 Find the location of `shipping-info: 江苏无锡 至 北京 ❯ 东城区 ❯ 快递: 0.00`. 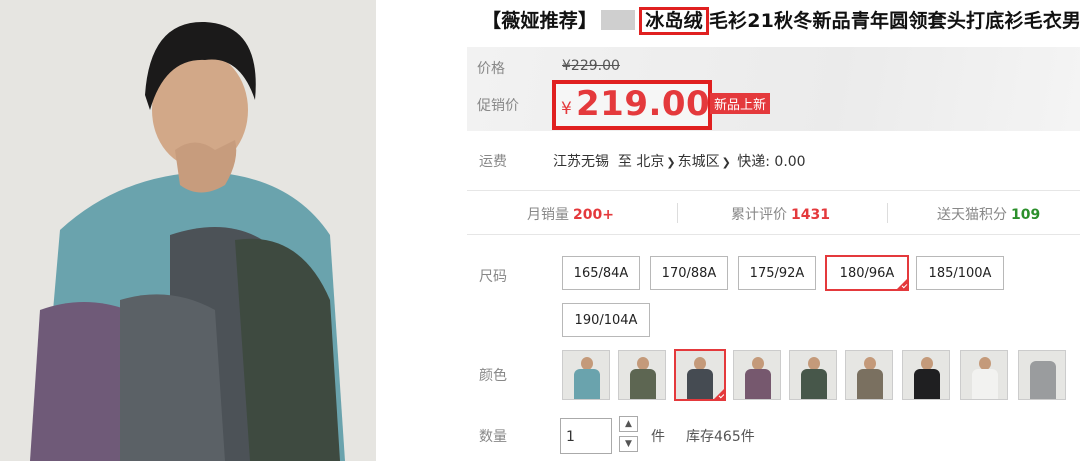

shipping-info: 江苏无锡 至 北京 ❯ 东城区 ❯ 快递: 0.00 is located at coordinates (679, 161).